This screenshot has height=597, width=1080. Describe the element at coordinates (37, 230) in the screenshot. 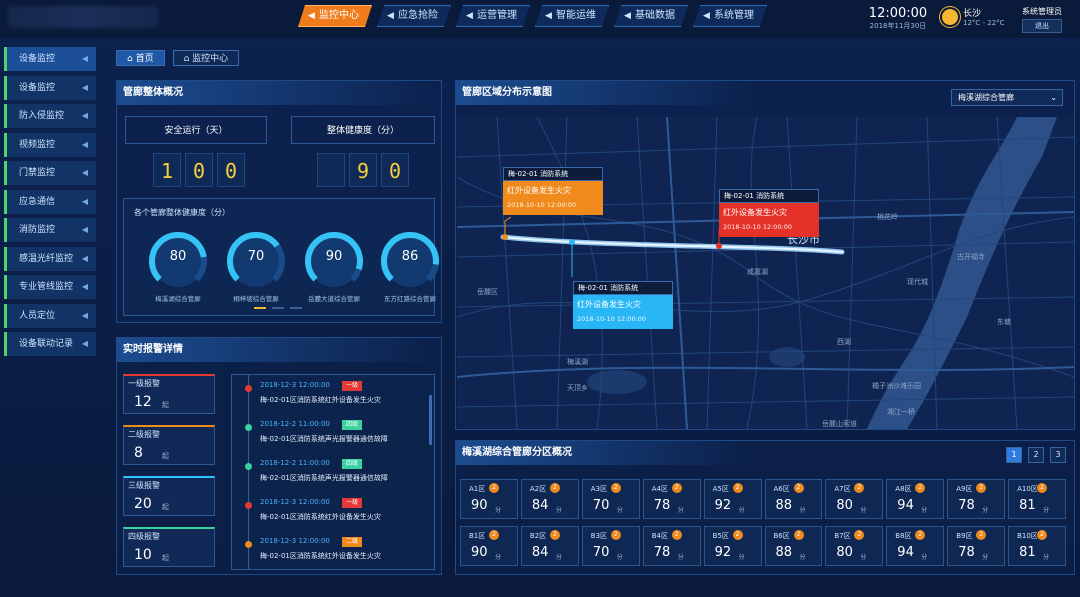

I see `sidebar-item-label: 消防监控` at that location.